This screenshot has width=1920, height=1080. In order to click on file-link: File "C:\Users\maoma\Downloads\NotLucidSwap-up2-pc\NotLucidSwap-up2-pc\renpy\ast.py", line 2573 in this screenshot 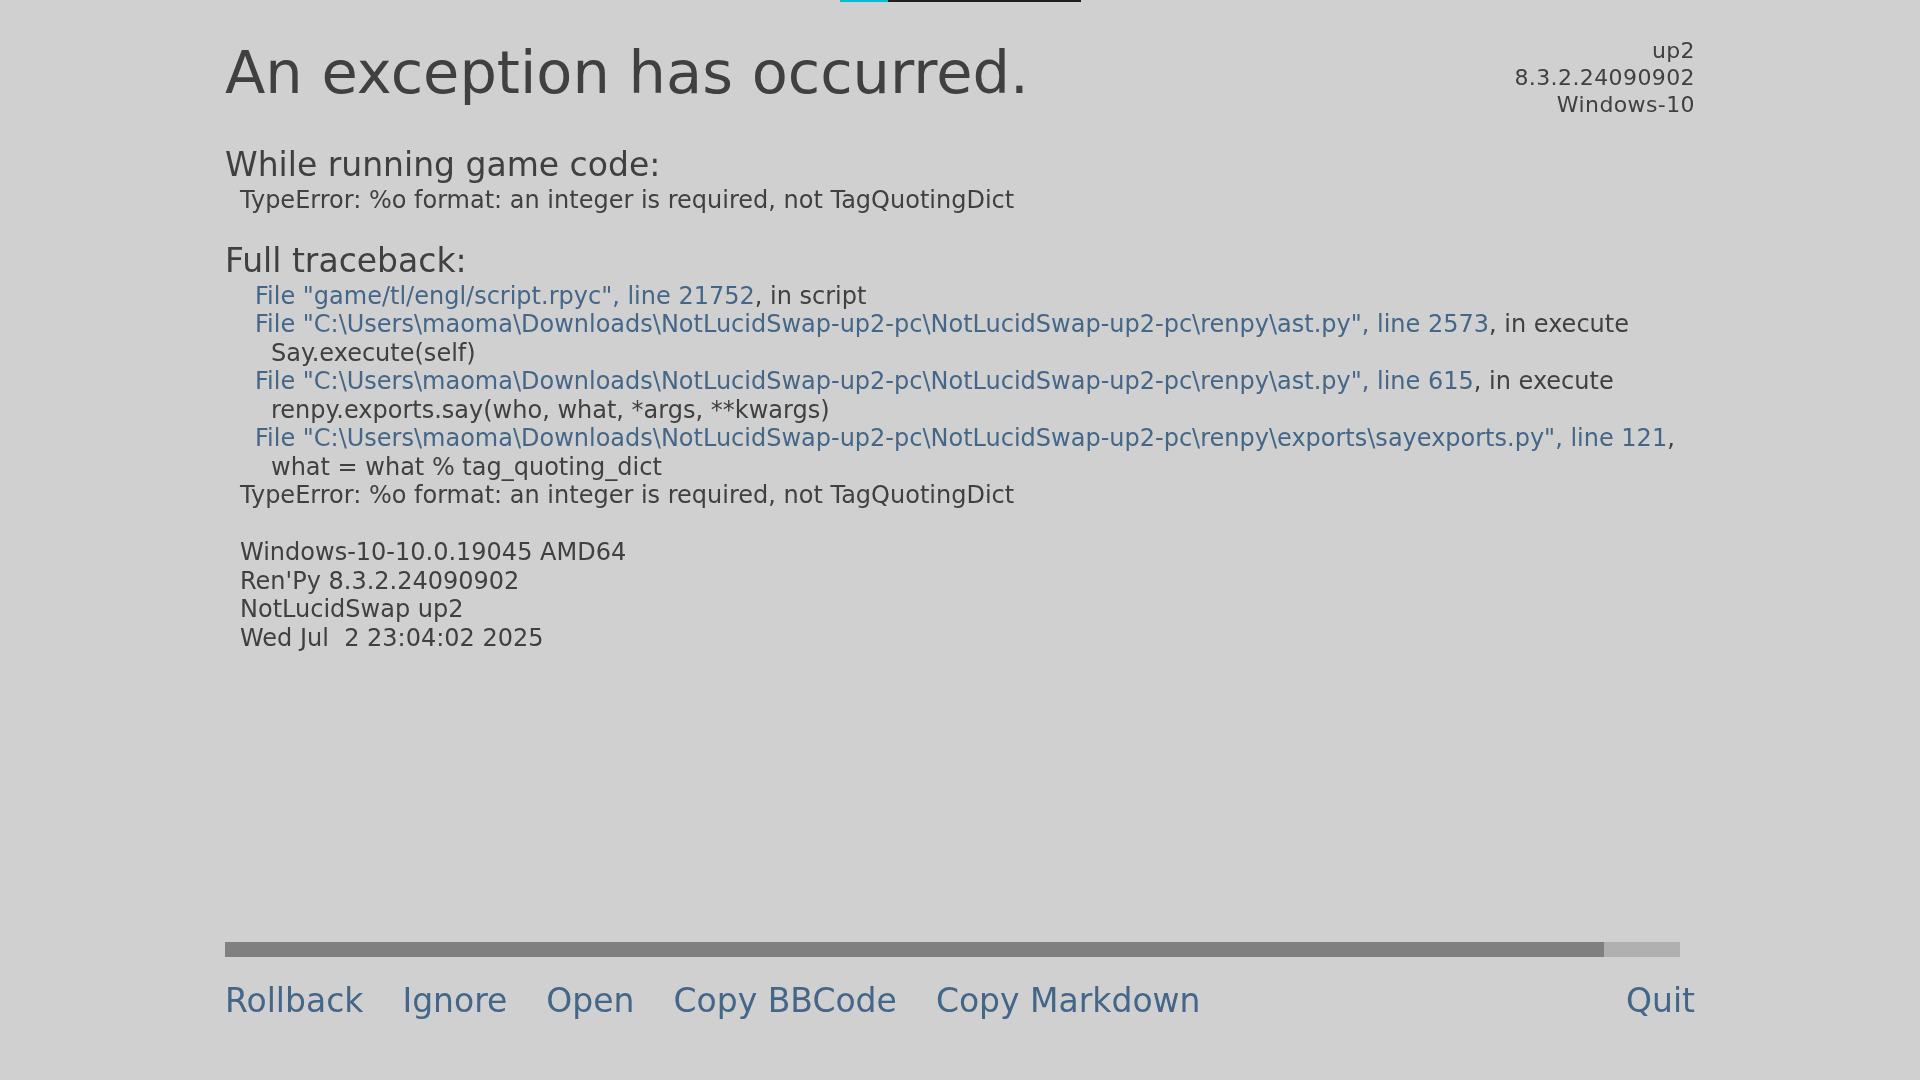, I will do `click(872, 324)`.